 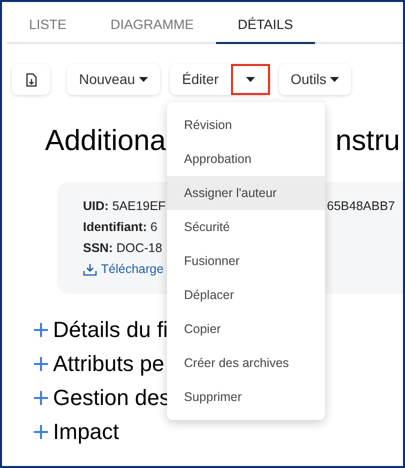 I want to click on menu-item: Assigner l'auteur, so click(x=246, y=193).